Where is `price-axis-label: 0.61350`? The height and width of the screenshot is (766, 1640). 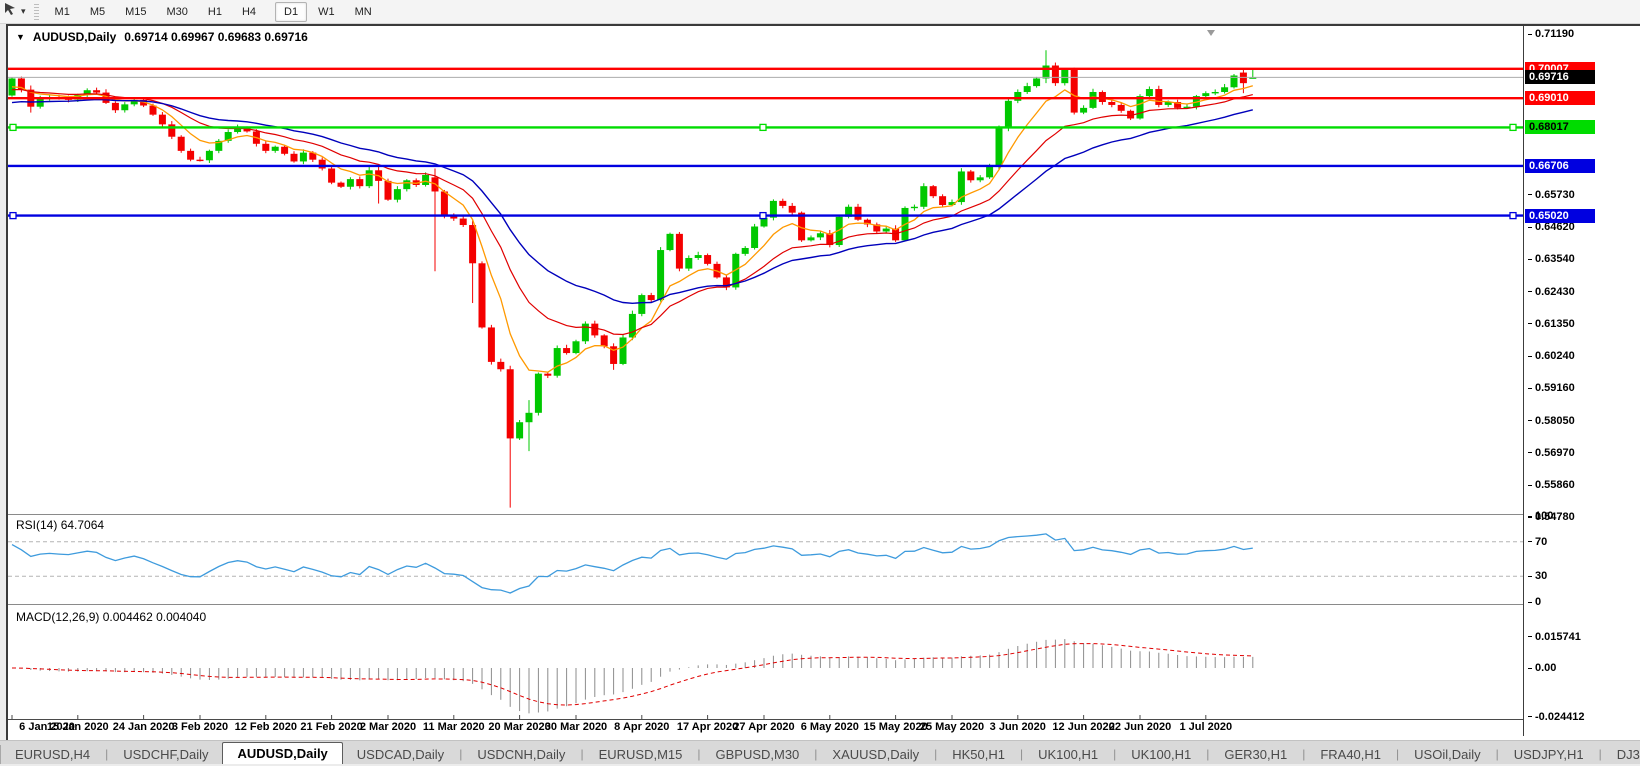 price-axis-label: 0.61350 is located at coordinates (1551, 324).